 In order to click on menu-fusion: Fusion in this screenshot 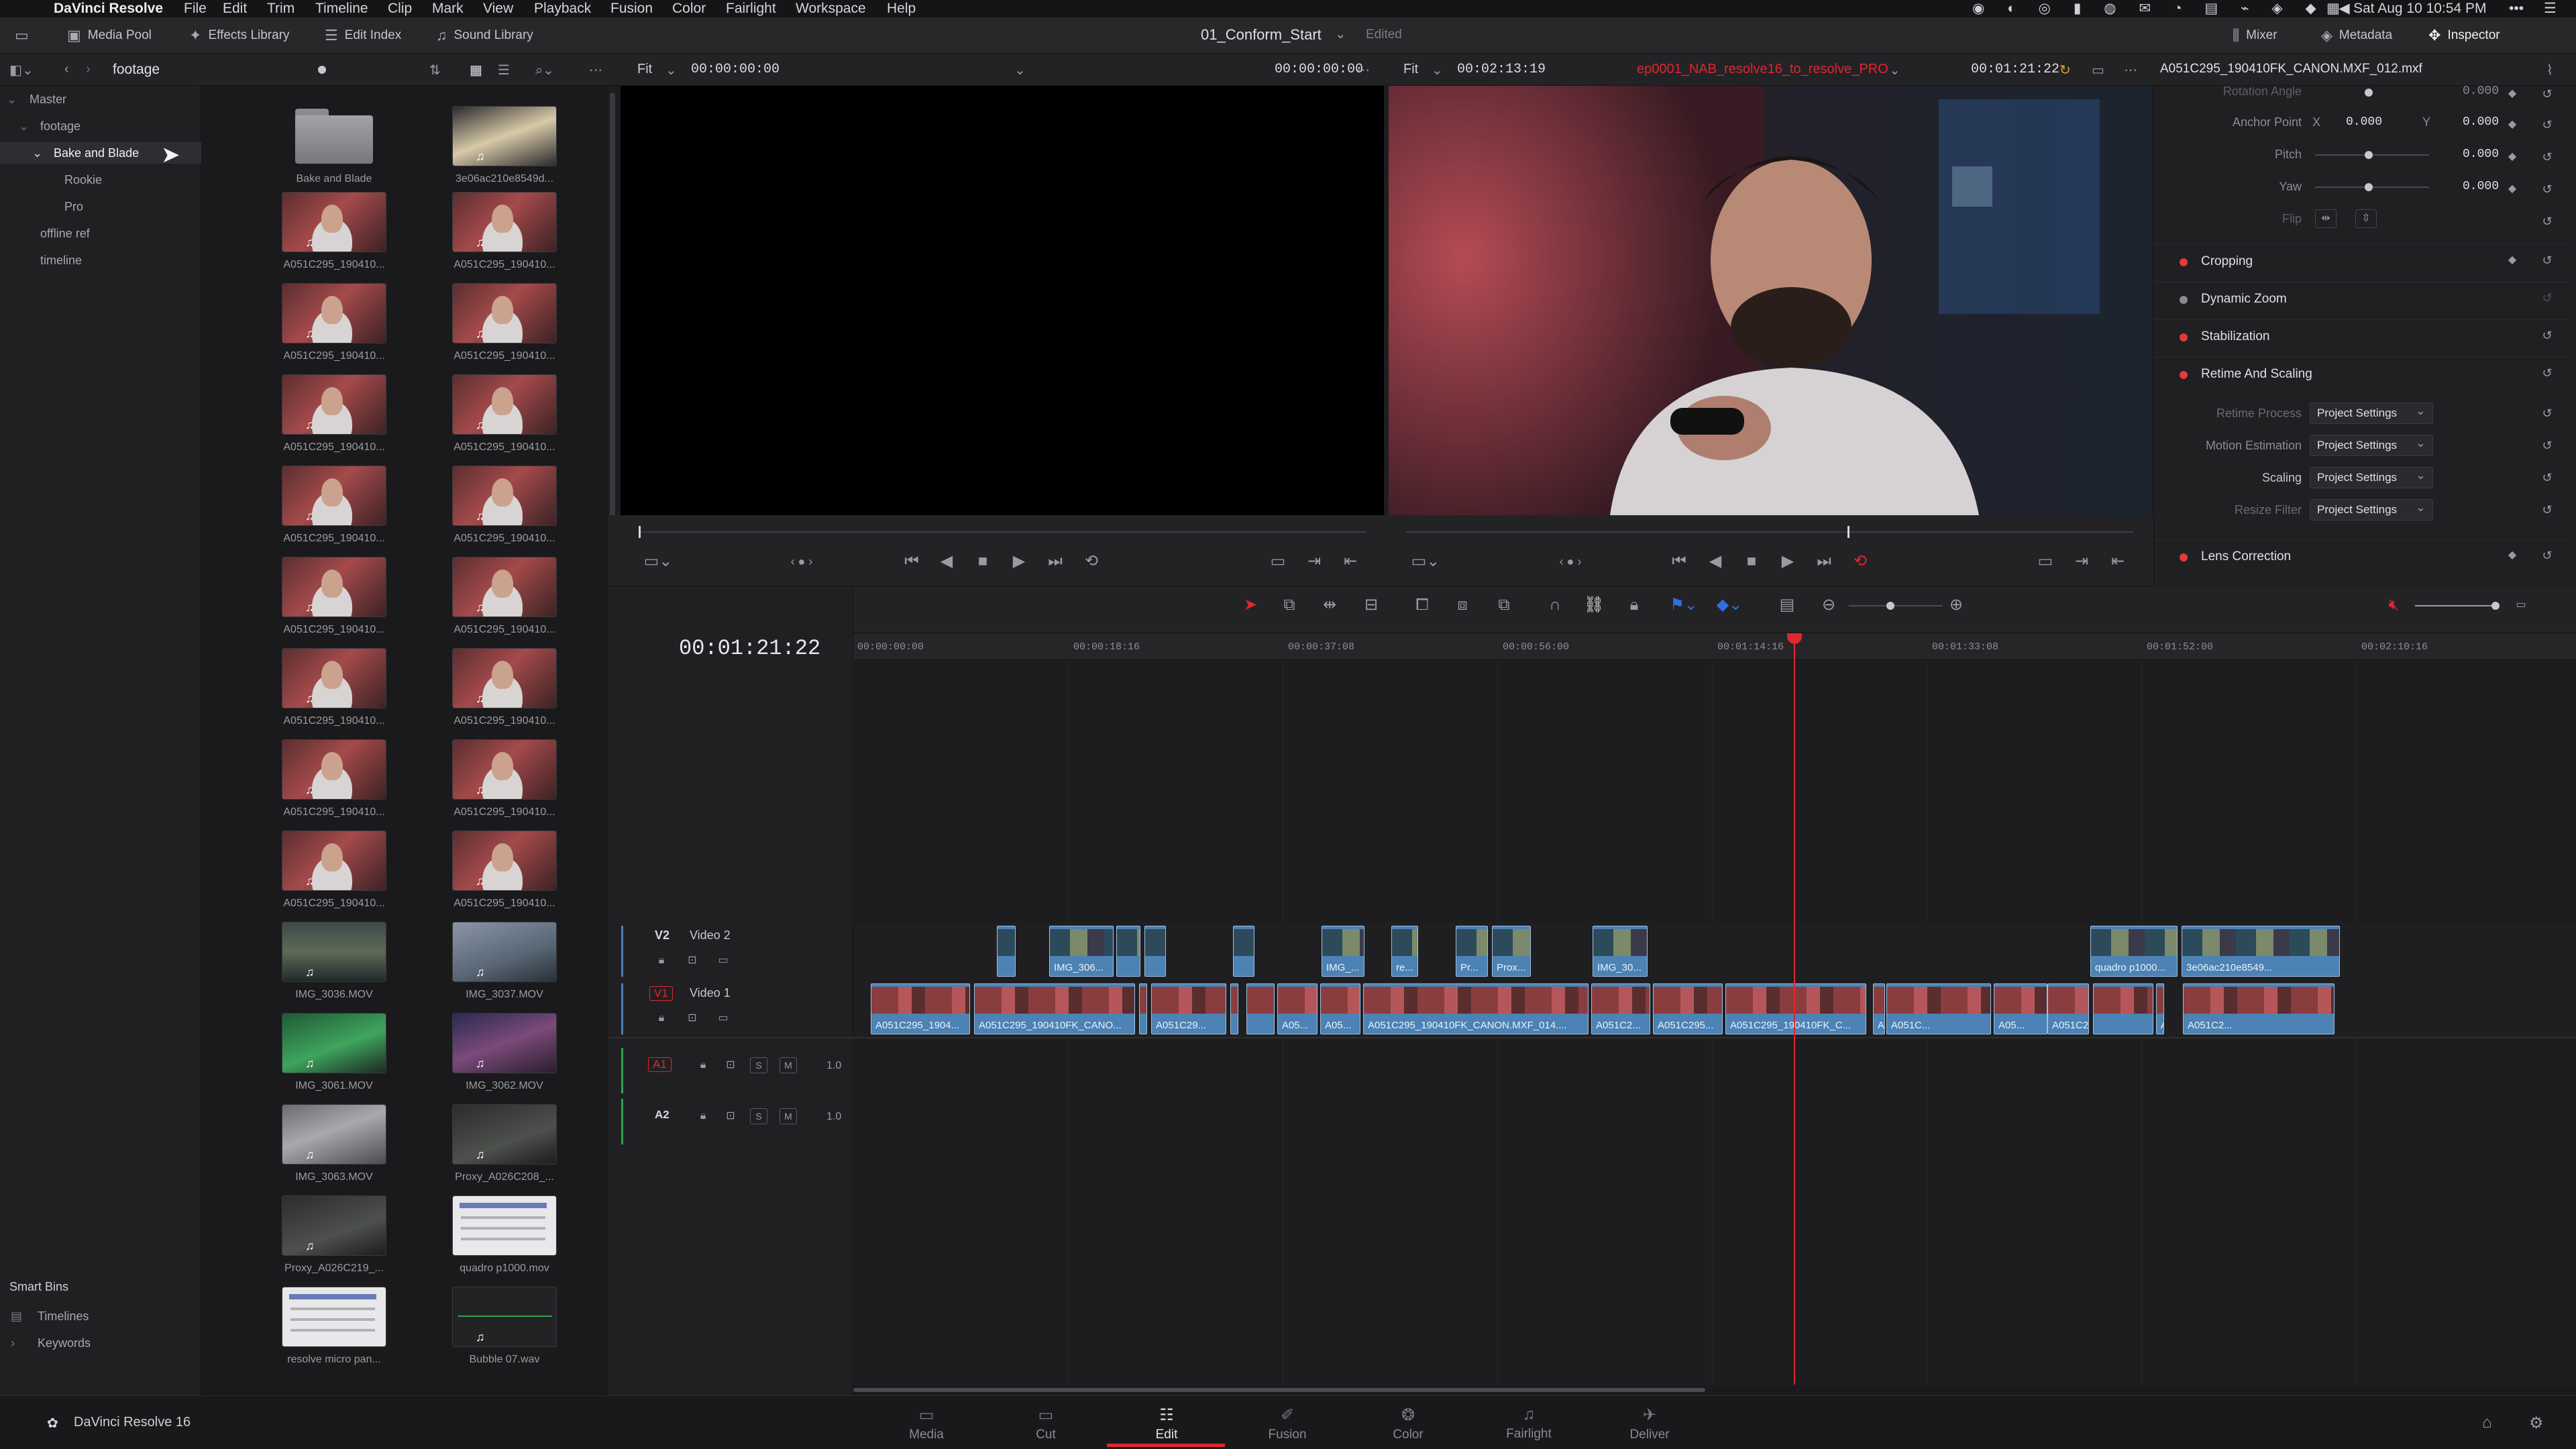, I will do `click(631, 8)`.